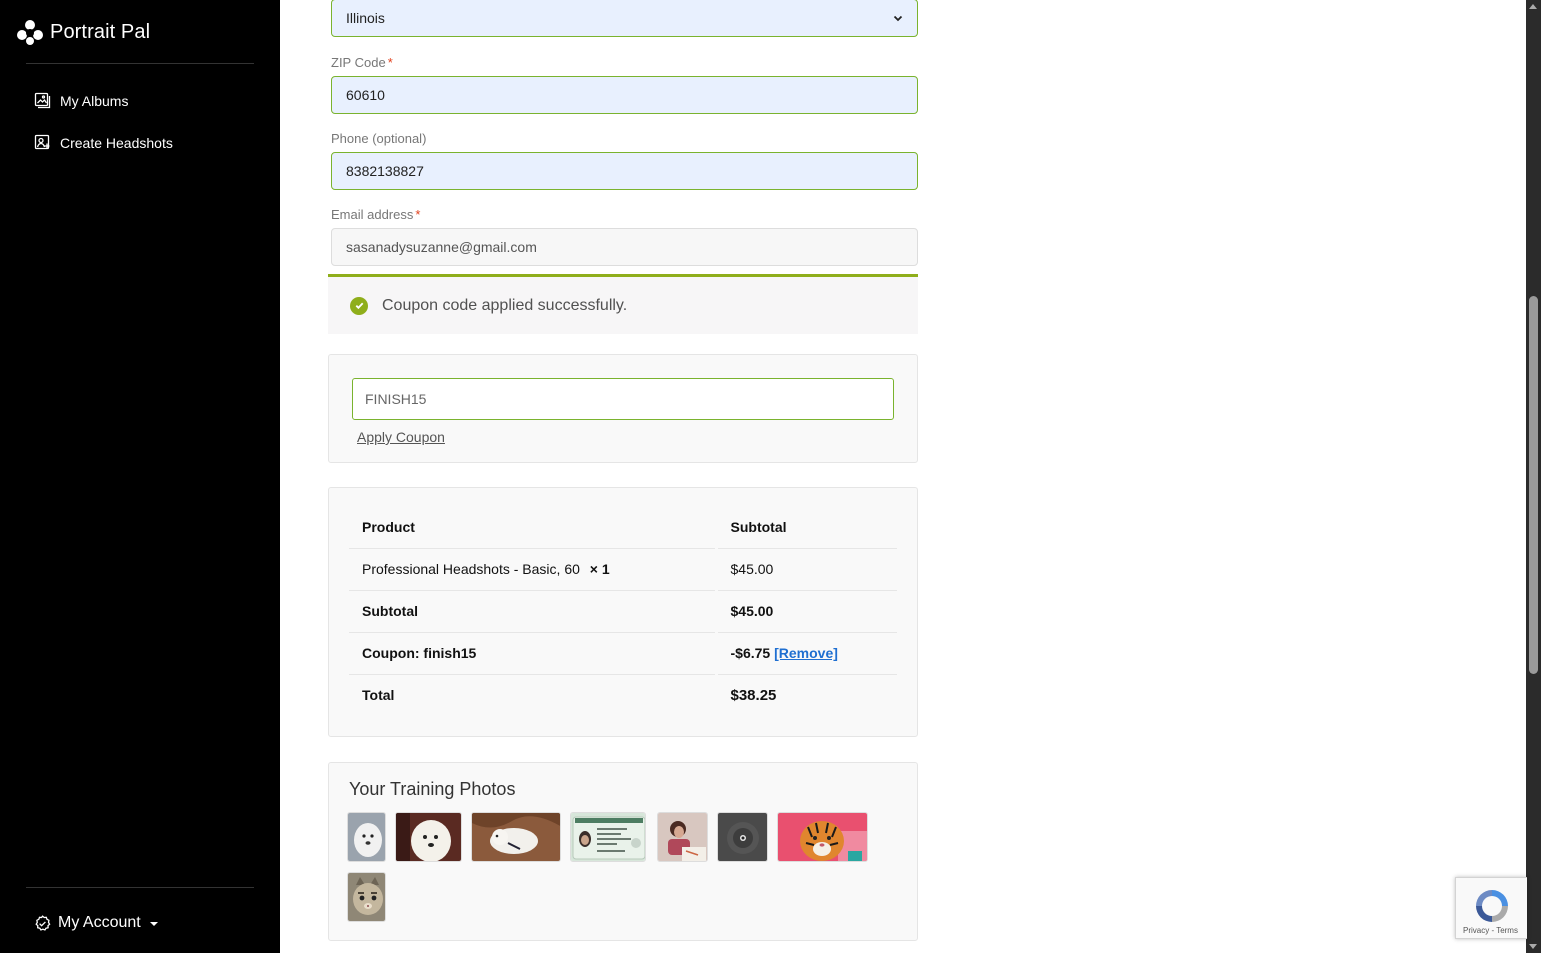 The image size is (1541, 953). I want to click on recaptcha-logo-icon, so click(1492, 906).